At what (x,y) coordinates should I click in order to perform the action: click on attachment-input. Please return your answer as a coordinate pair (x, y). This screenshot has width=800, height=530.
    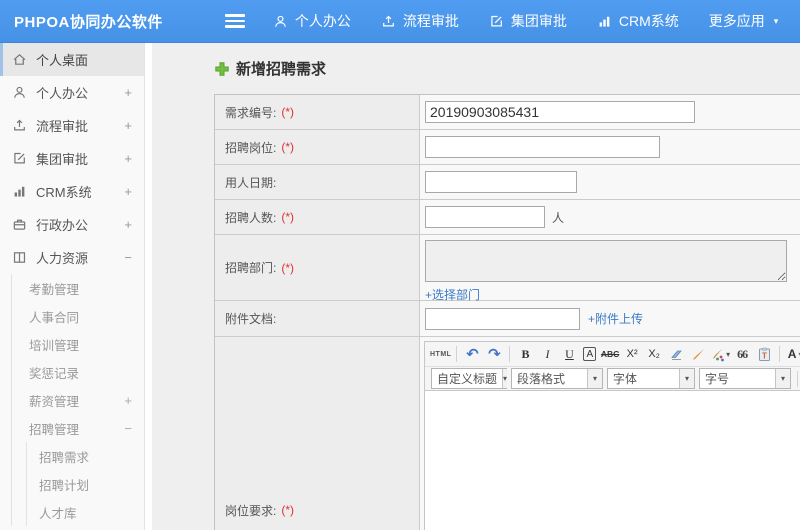
    Looking at the image, I should click on (502, 318).